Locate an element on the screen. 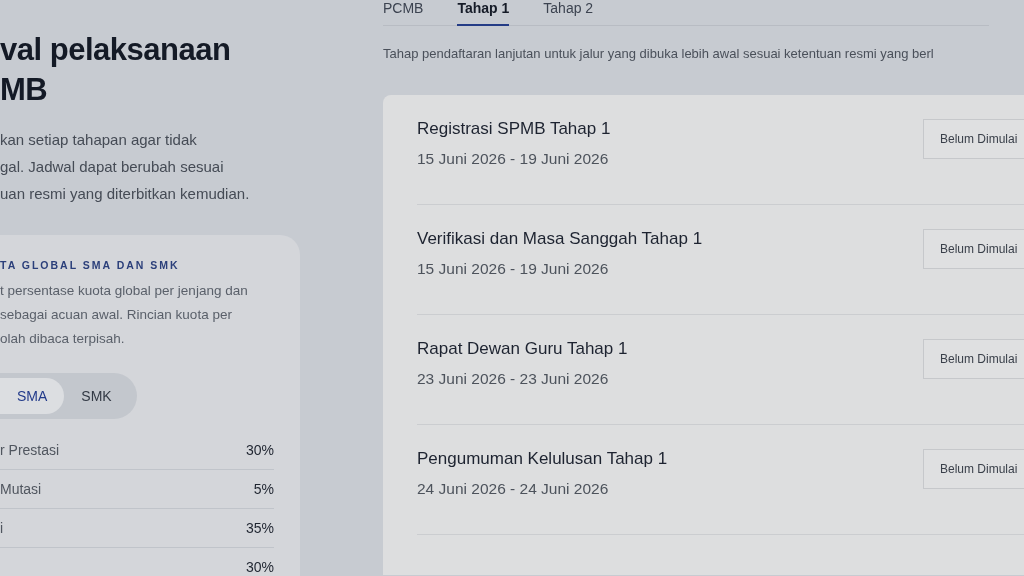  stage-dates: 23 Juni 2026 - 23 Juni 2026 is located at coordinates (513, 379).